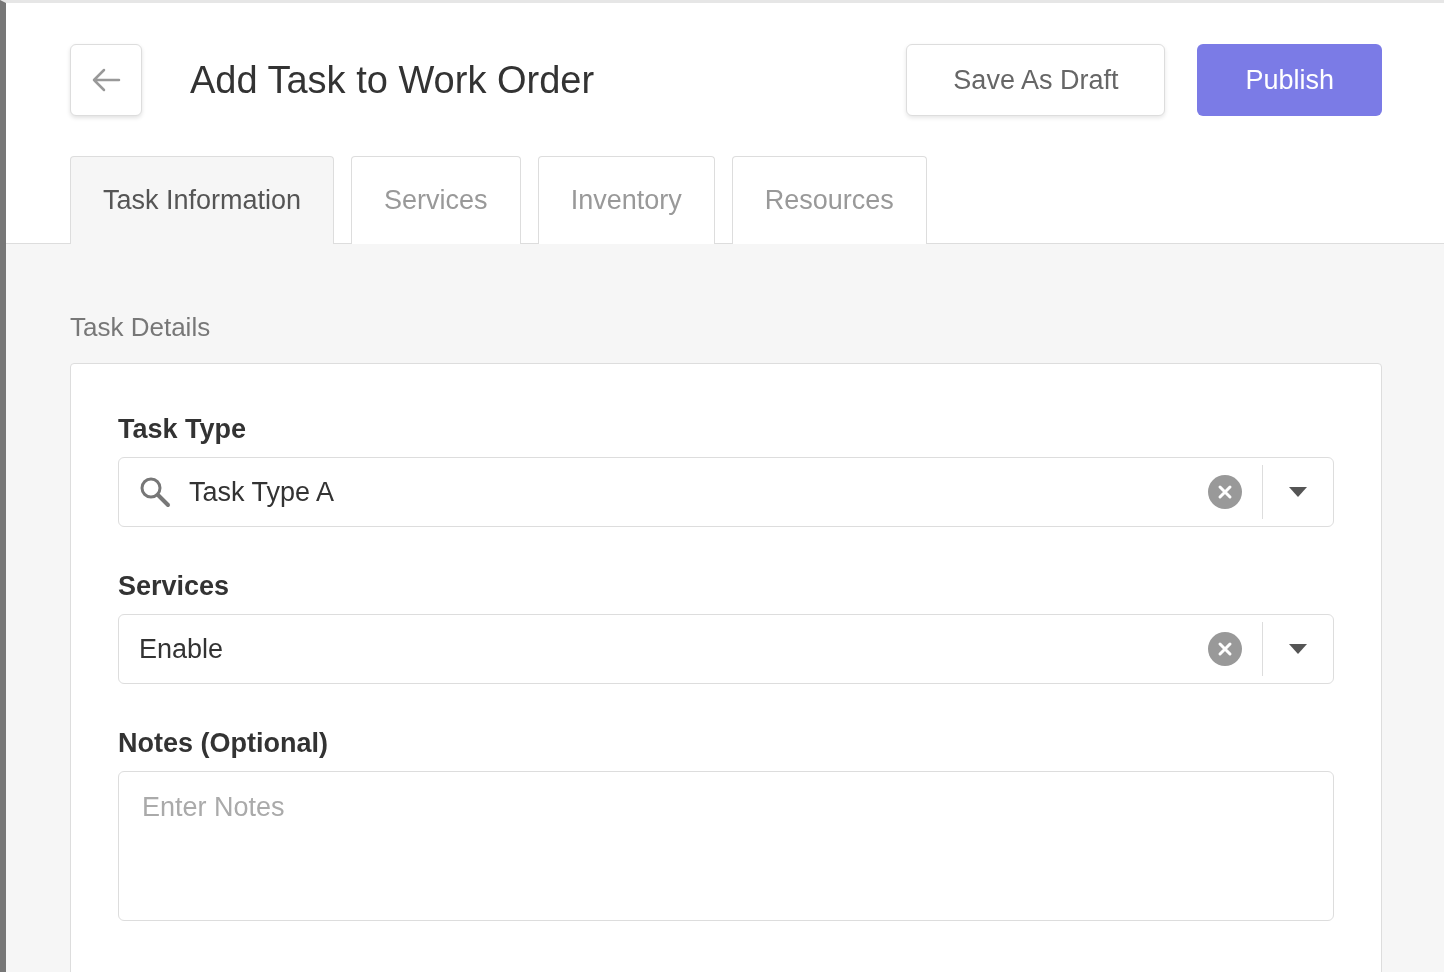  Describe the element at coordinates (726, 492) in the screenshot. I see `select-field: Task Type A` at that location.